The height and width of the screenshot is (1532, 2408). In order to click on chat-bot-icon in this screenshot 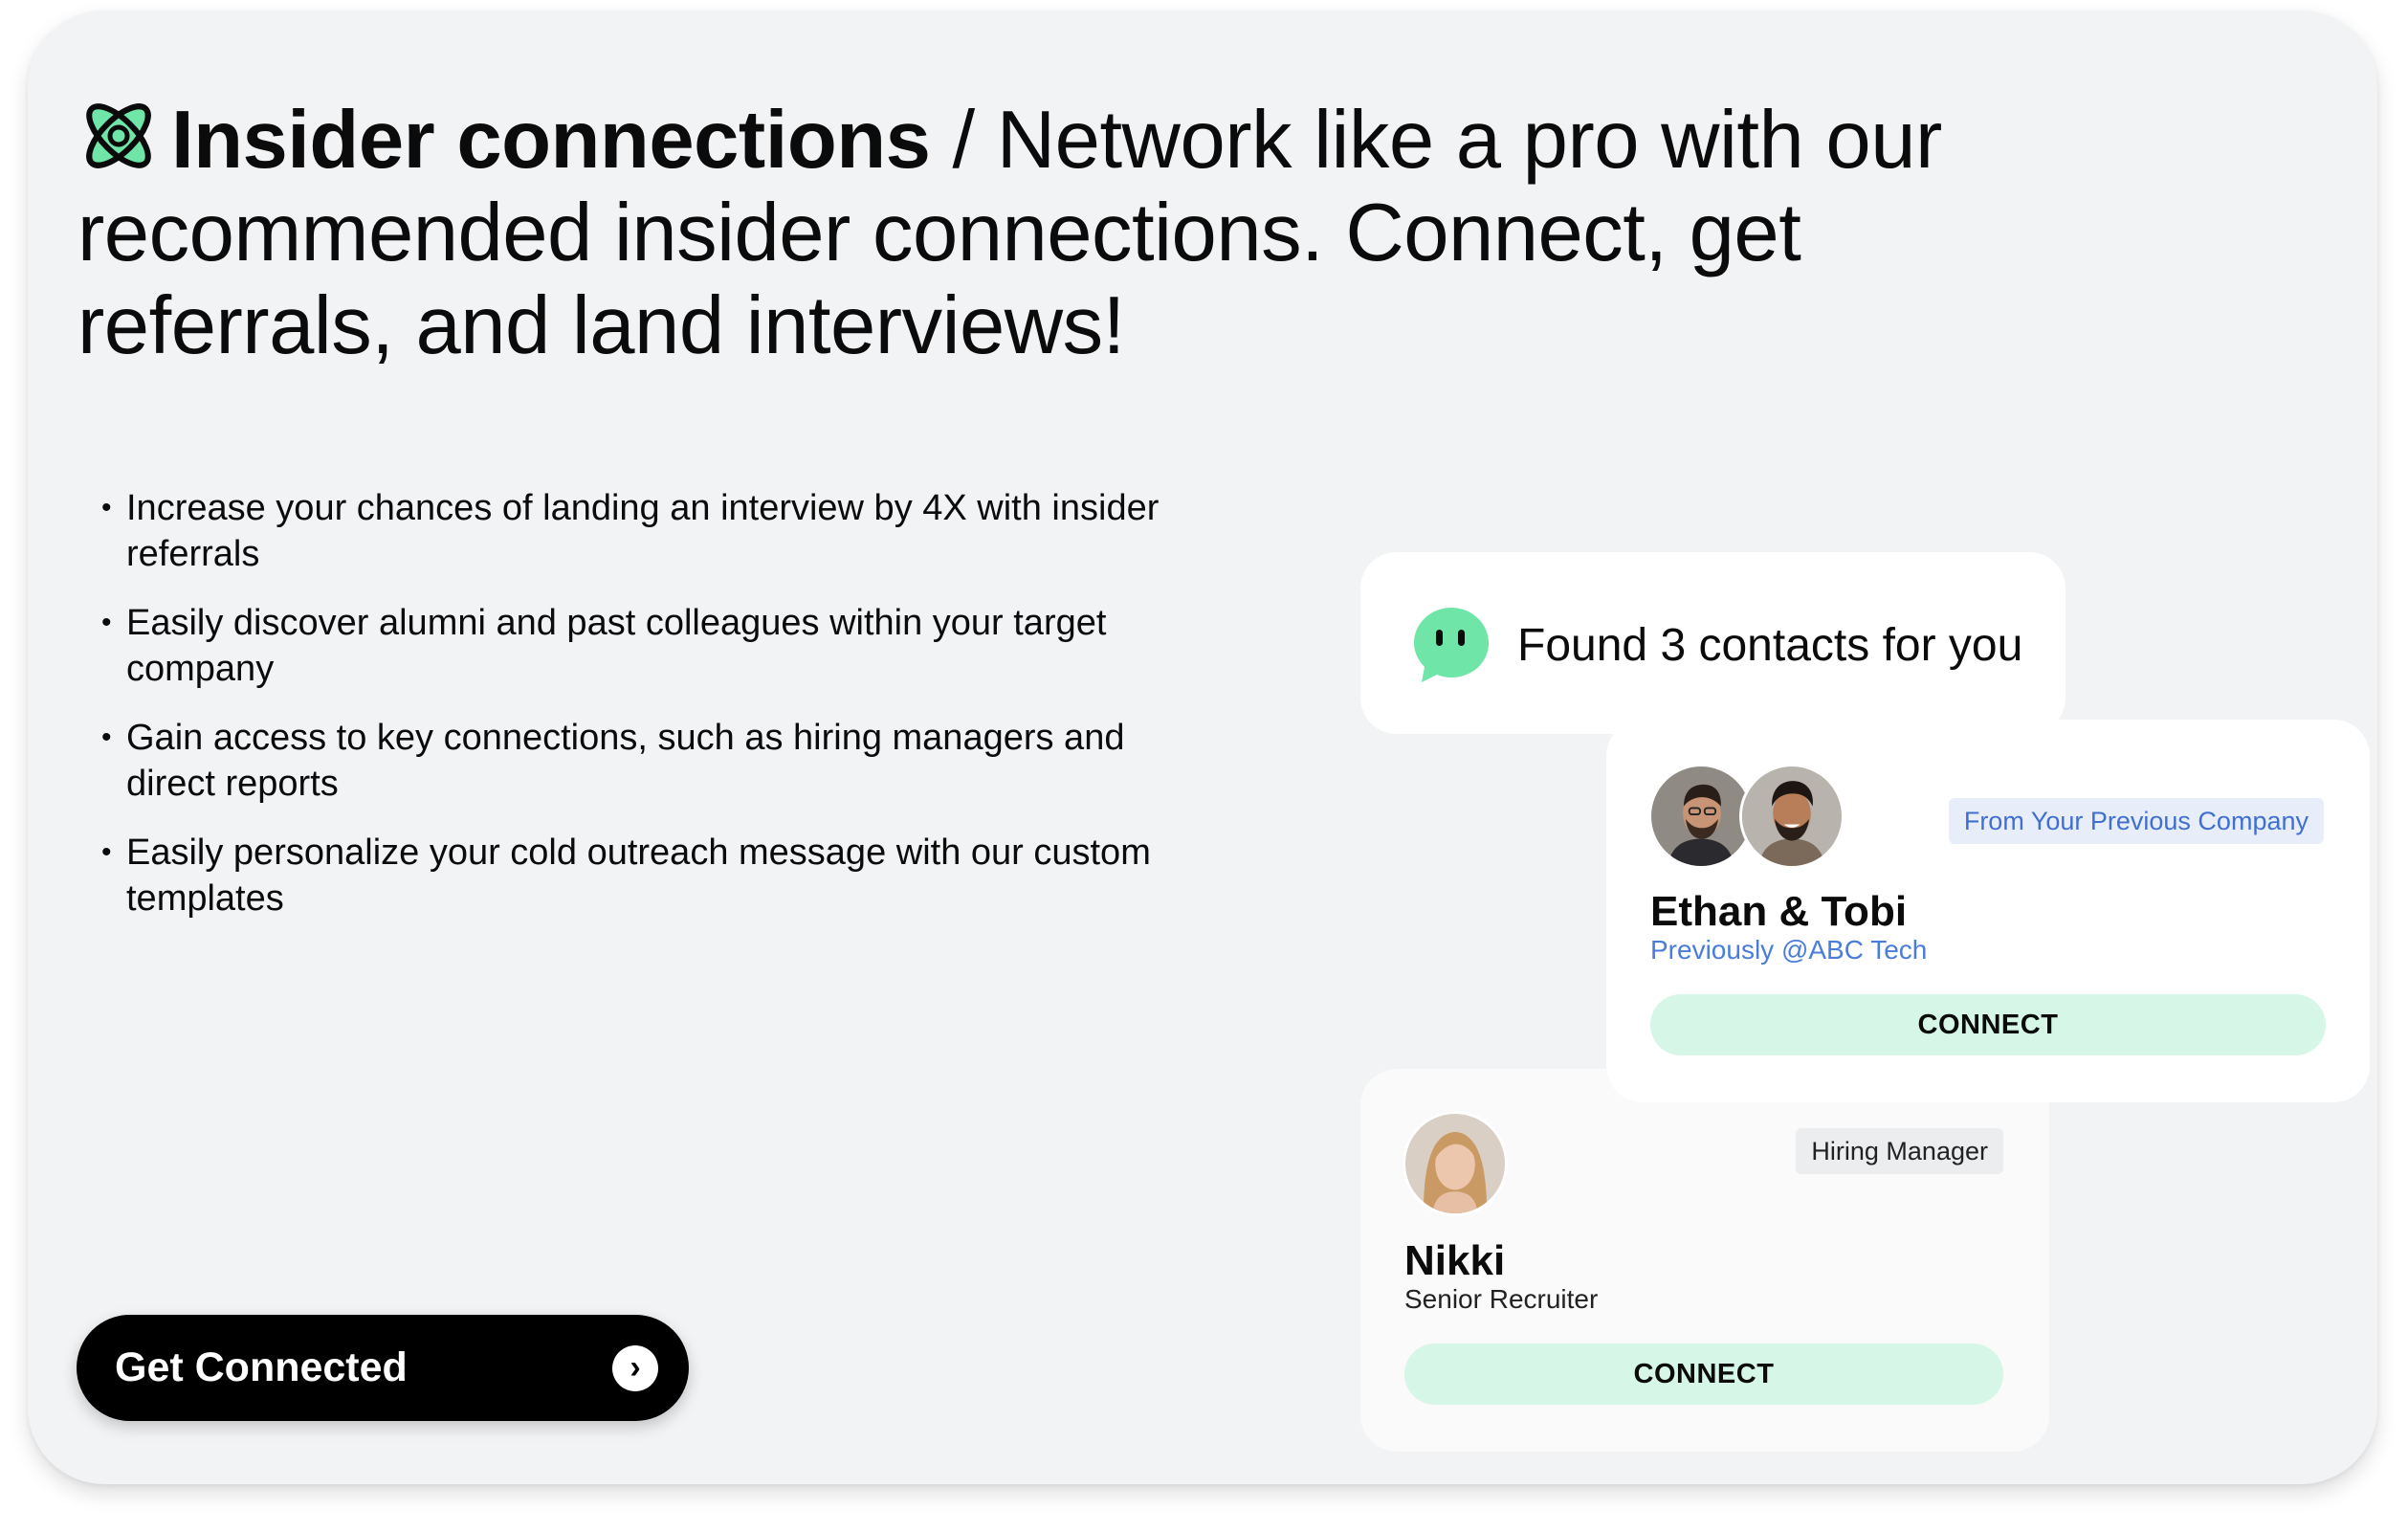, I will do `click(1451, 645)`.